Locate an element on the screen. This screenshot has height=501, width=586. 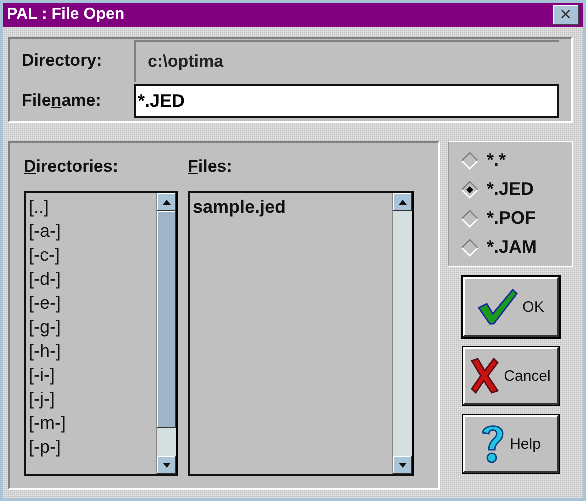
directories-list: [..] [-a-] [-c-] [-d-] [-e-] [-g-] [-h-] [-i-] [-j-] [-m-] [-p-] is located at coordinates (101, 333).